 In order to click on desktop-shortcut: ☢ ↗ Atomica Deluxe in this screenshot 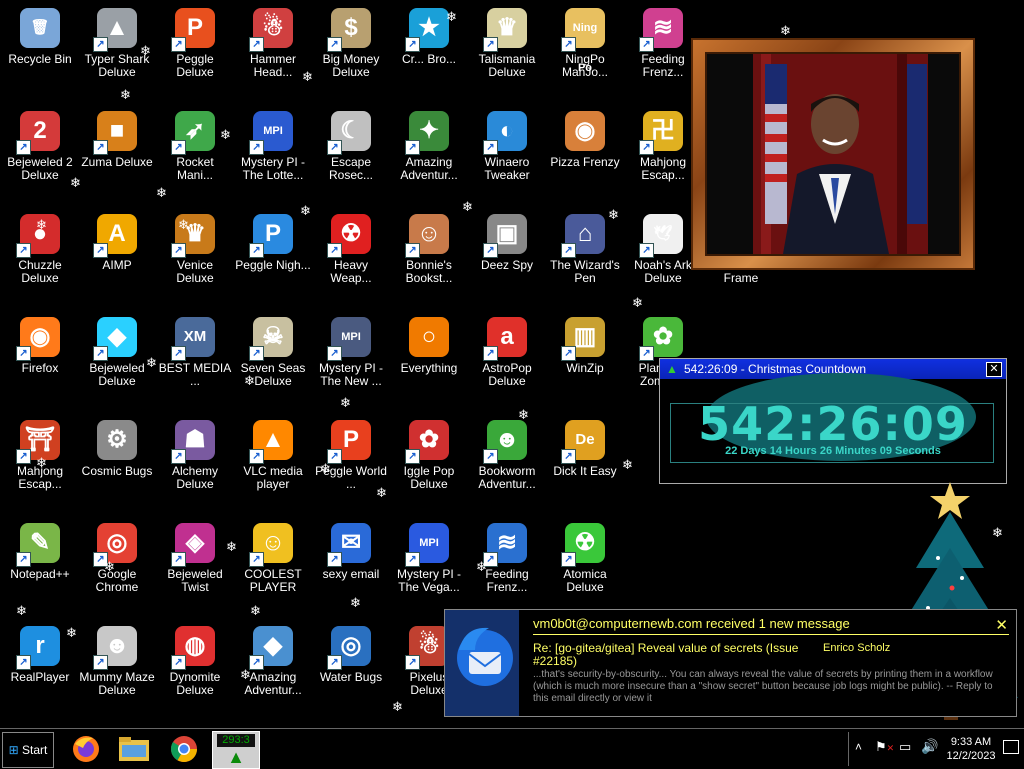, I will do `click(585, 557)`.